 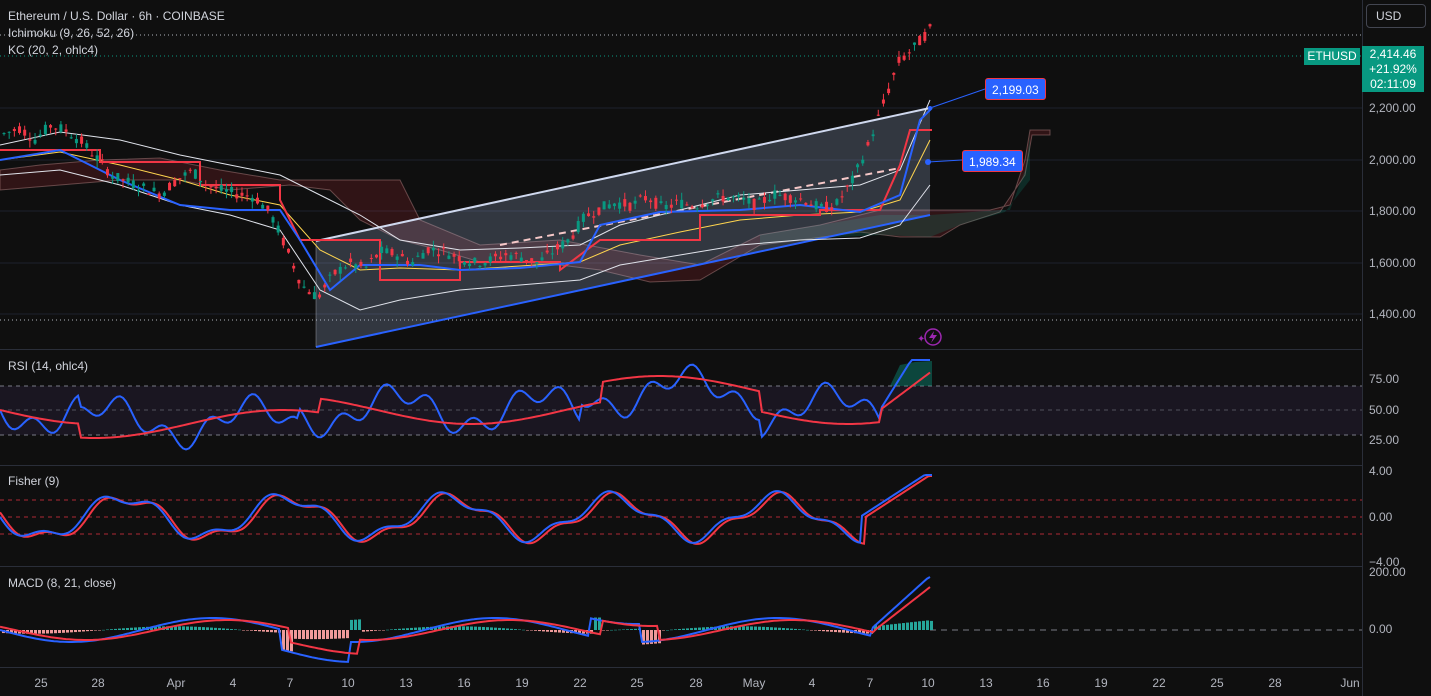 I want to click on currency-button: USD, so click(x=1396, y=16).